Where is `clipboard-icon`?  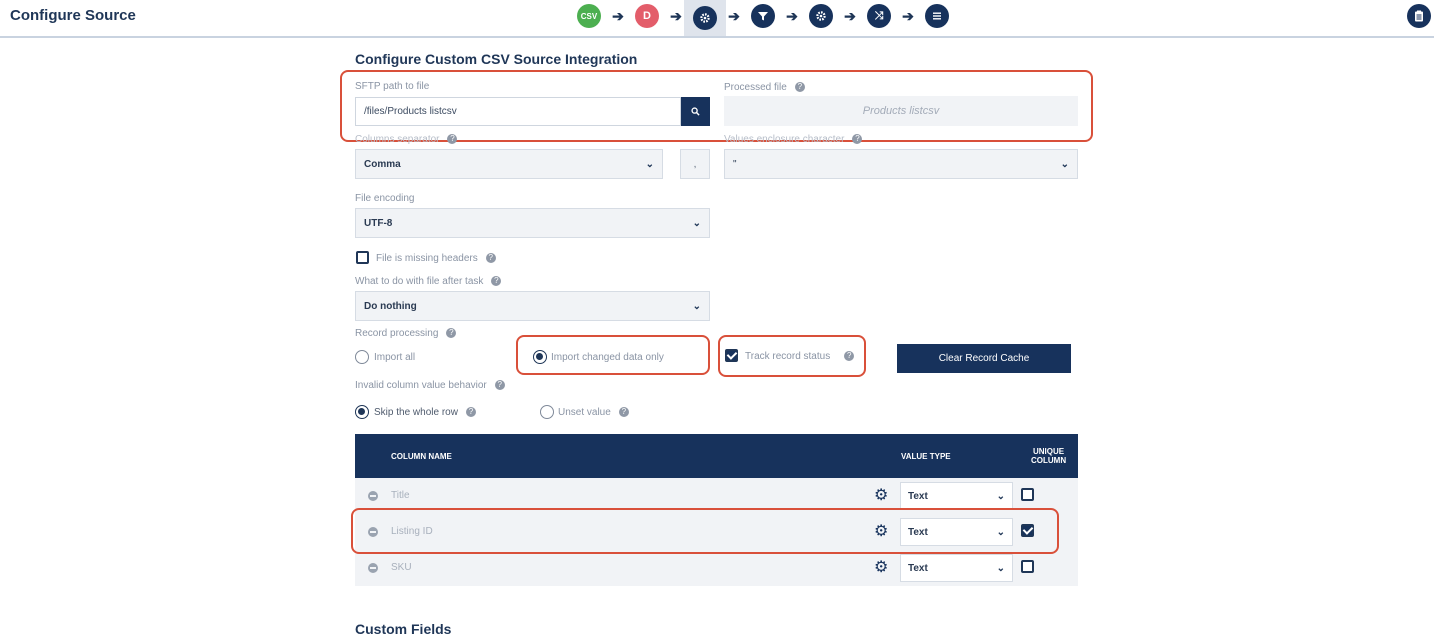 clipboard-icon is located at coordinates (1419, 16).